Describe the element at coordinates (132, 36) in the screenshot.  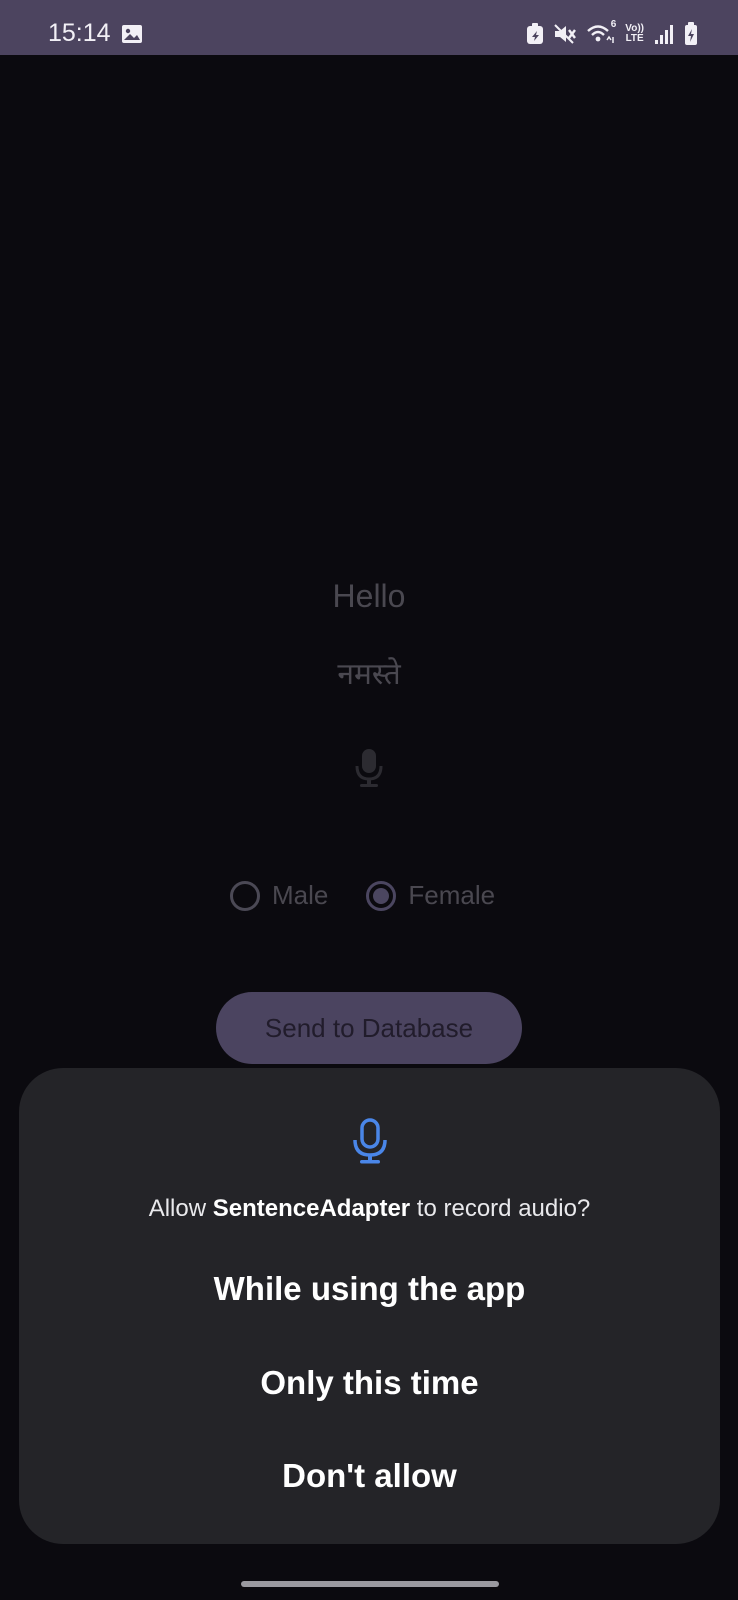
I see `image-notification-icon` at that location.